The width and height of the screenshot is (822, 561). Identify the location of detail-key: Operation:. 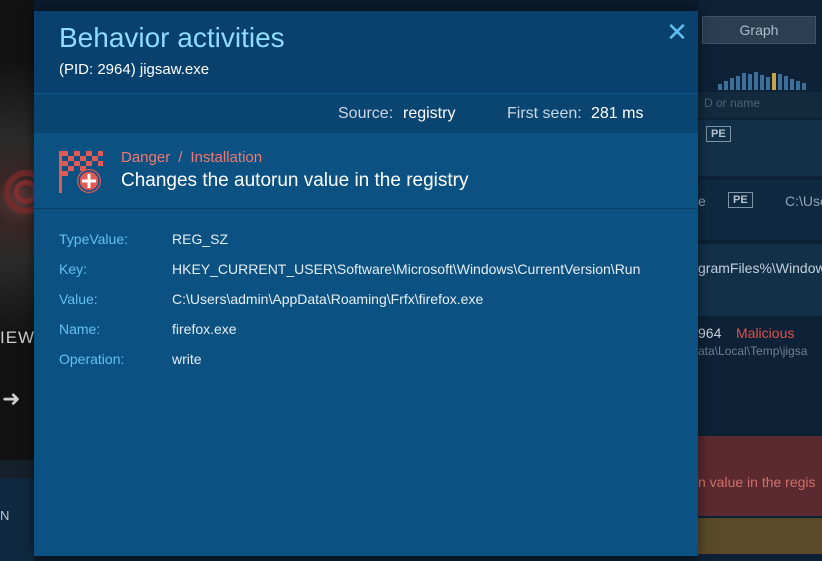
(92, 359).